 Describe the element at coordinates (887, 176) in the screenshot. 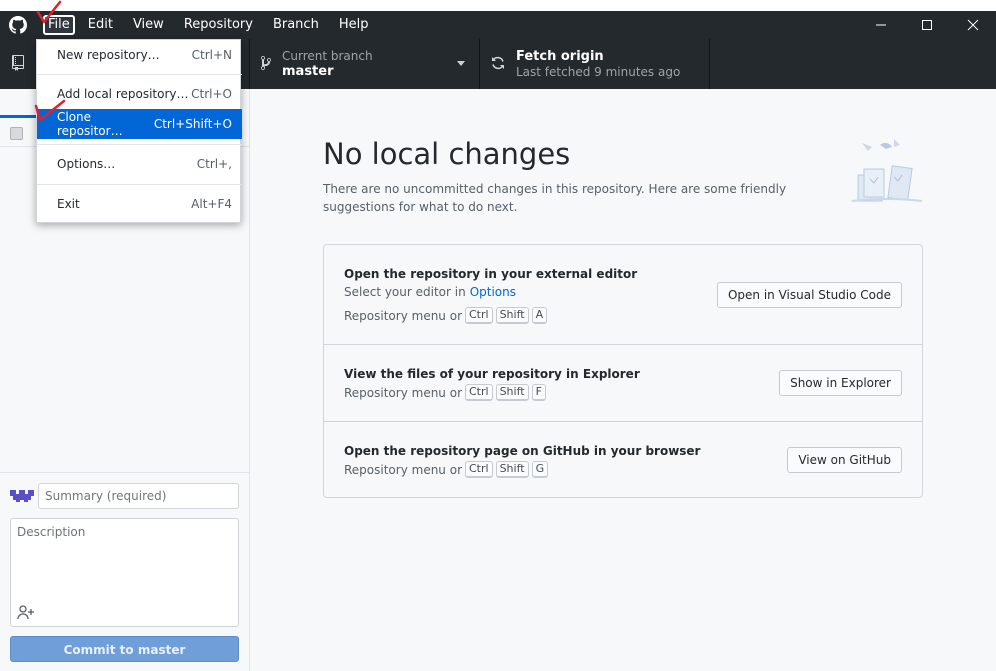

I see `empty-state-illustration` at that location.